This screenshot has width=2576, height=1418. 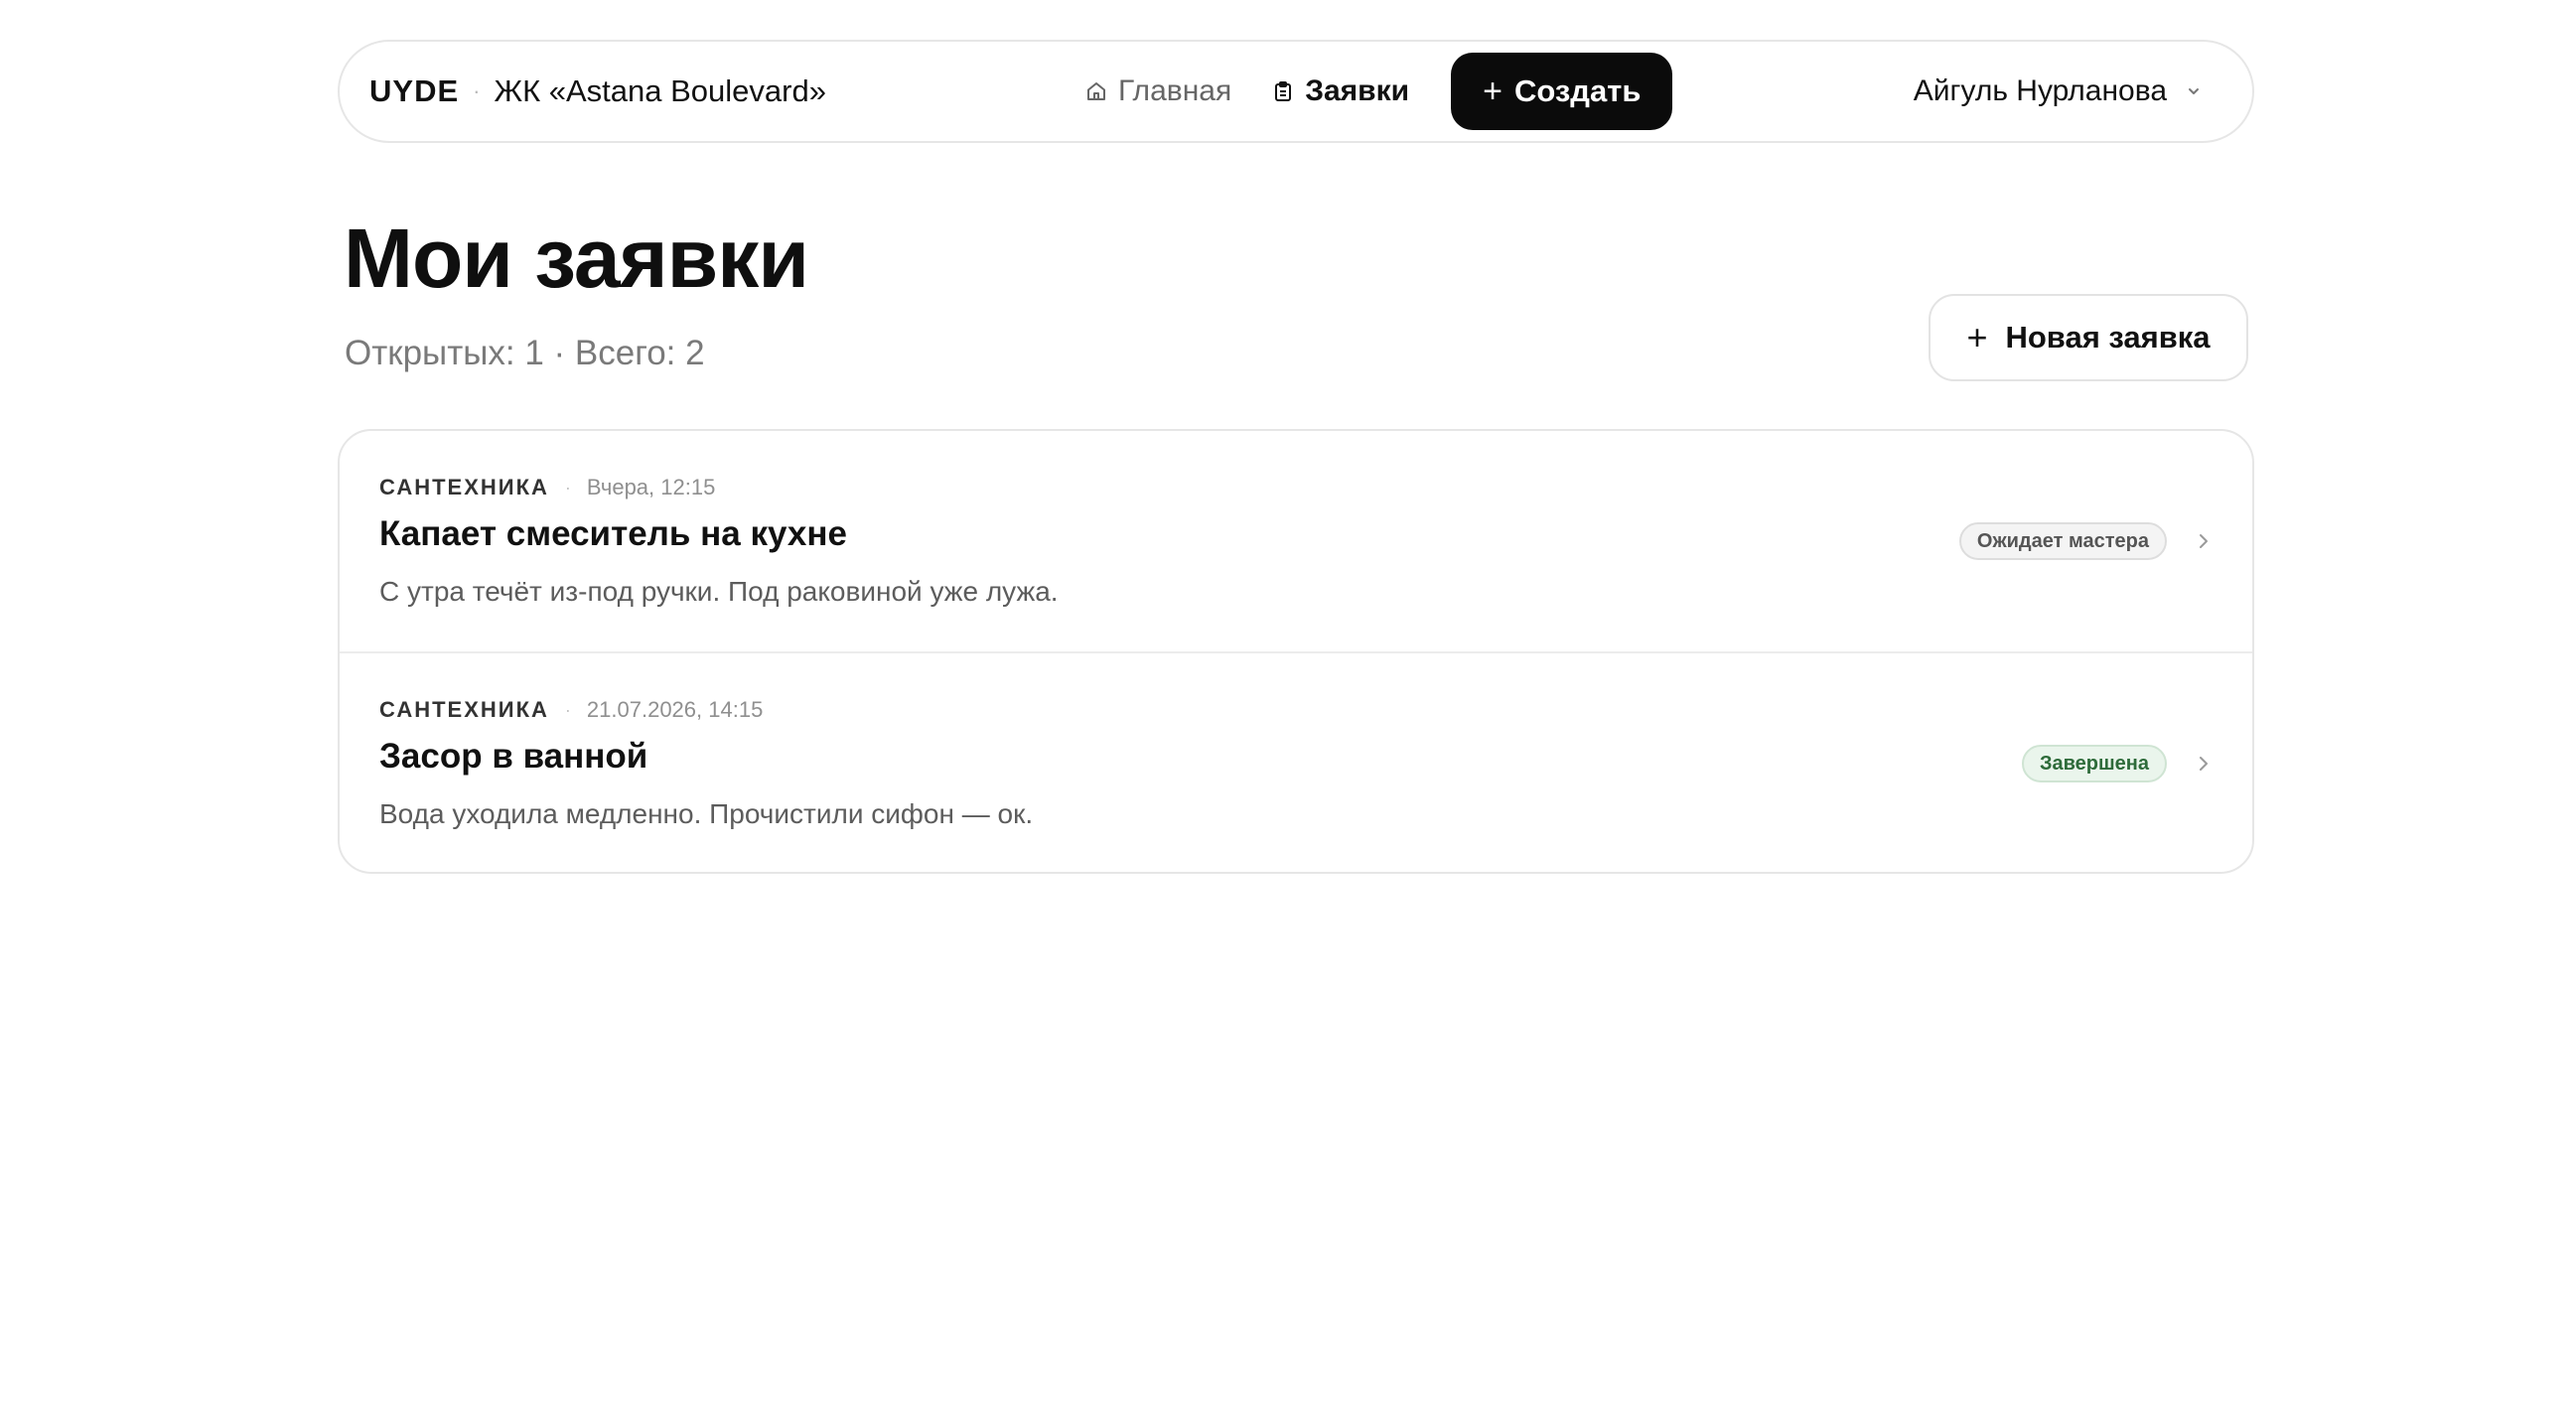 What do you see at coordinates (1577, 90) in the screenshot?
I see `create-button-label: Создать` at bounding box center [1577, 90].